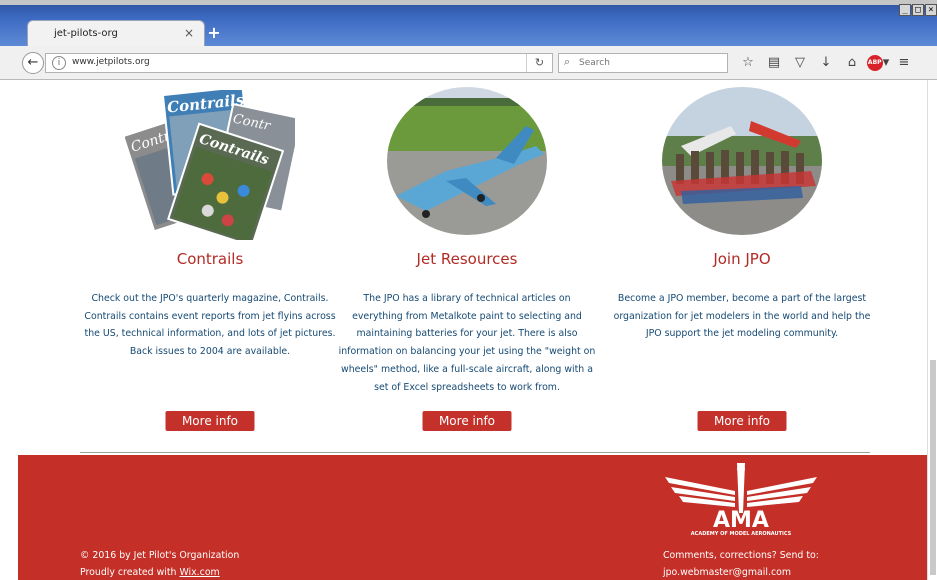 The width and height of the screenshot is (937, 580). What do you see at coordinates (214, 33) in the screenshot?
I see `new-tab-button: +` at bounding box center [214, 33].